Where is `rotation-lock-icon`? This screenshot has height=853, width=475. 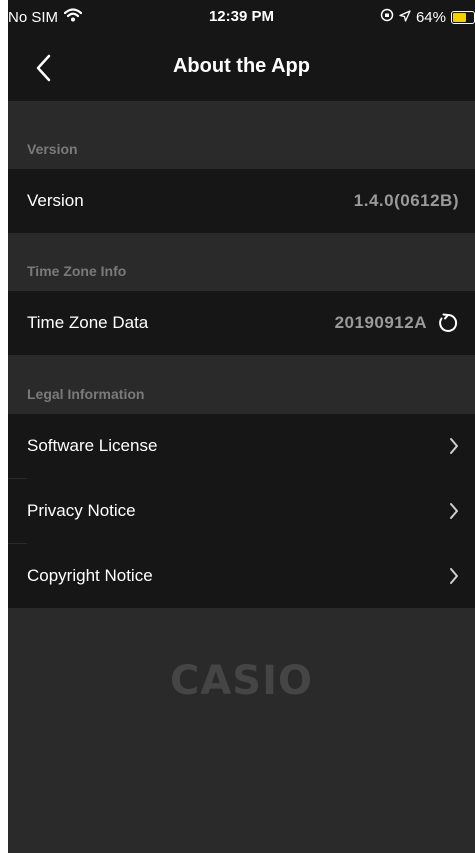
rotation-lock-icon is located at coordinates (387, 17).